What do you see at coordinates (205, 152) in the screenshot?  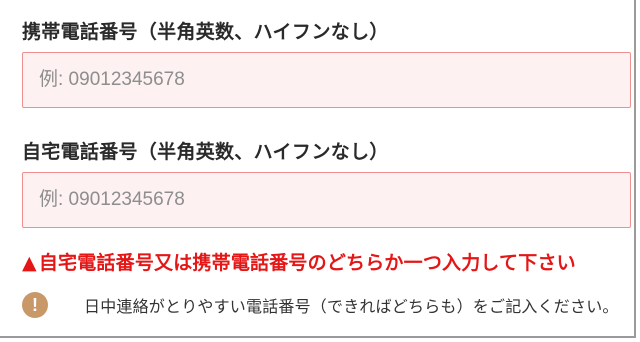 I see `home-phone-label: 自宅電話番号（半角英数、ハイフンなし）` at bounding box center [205, 152].